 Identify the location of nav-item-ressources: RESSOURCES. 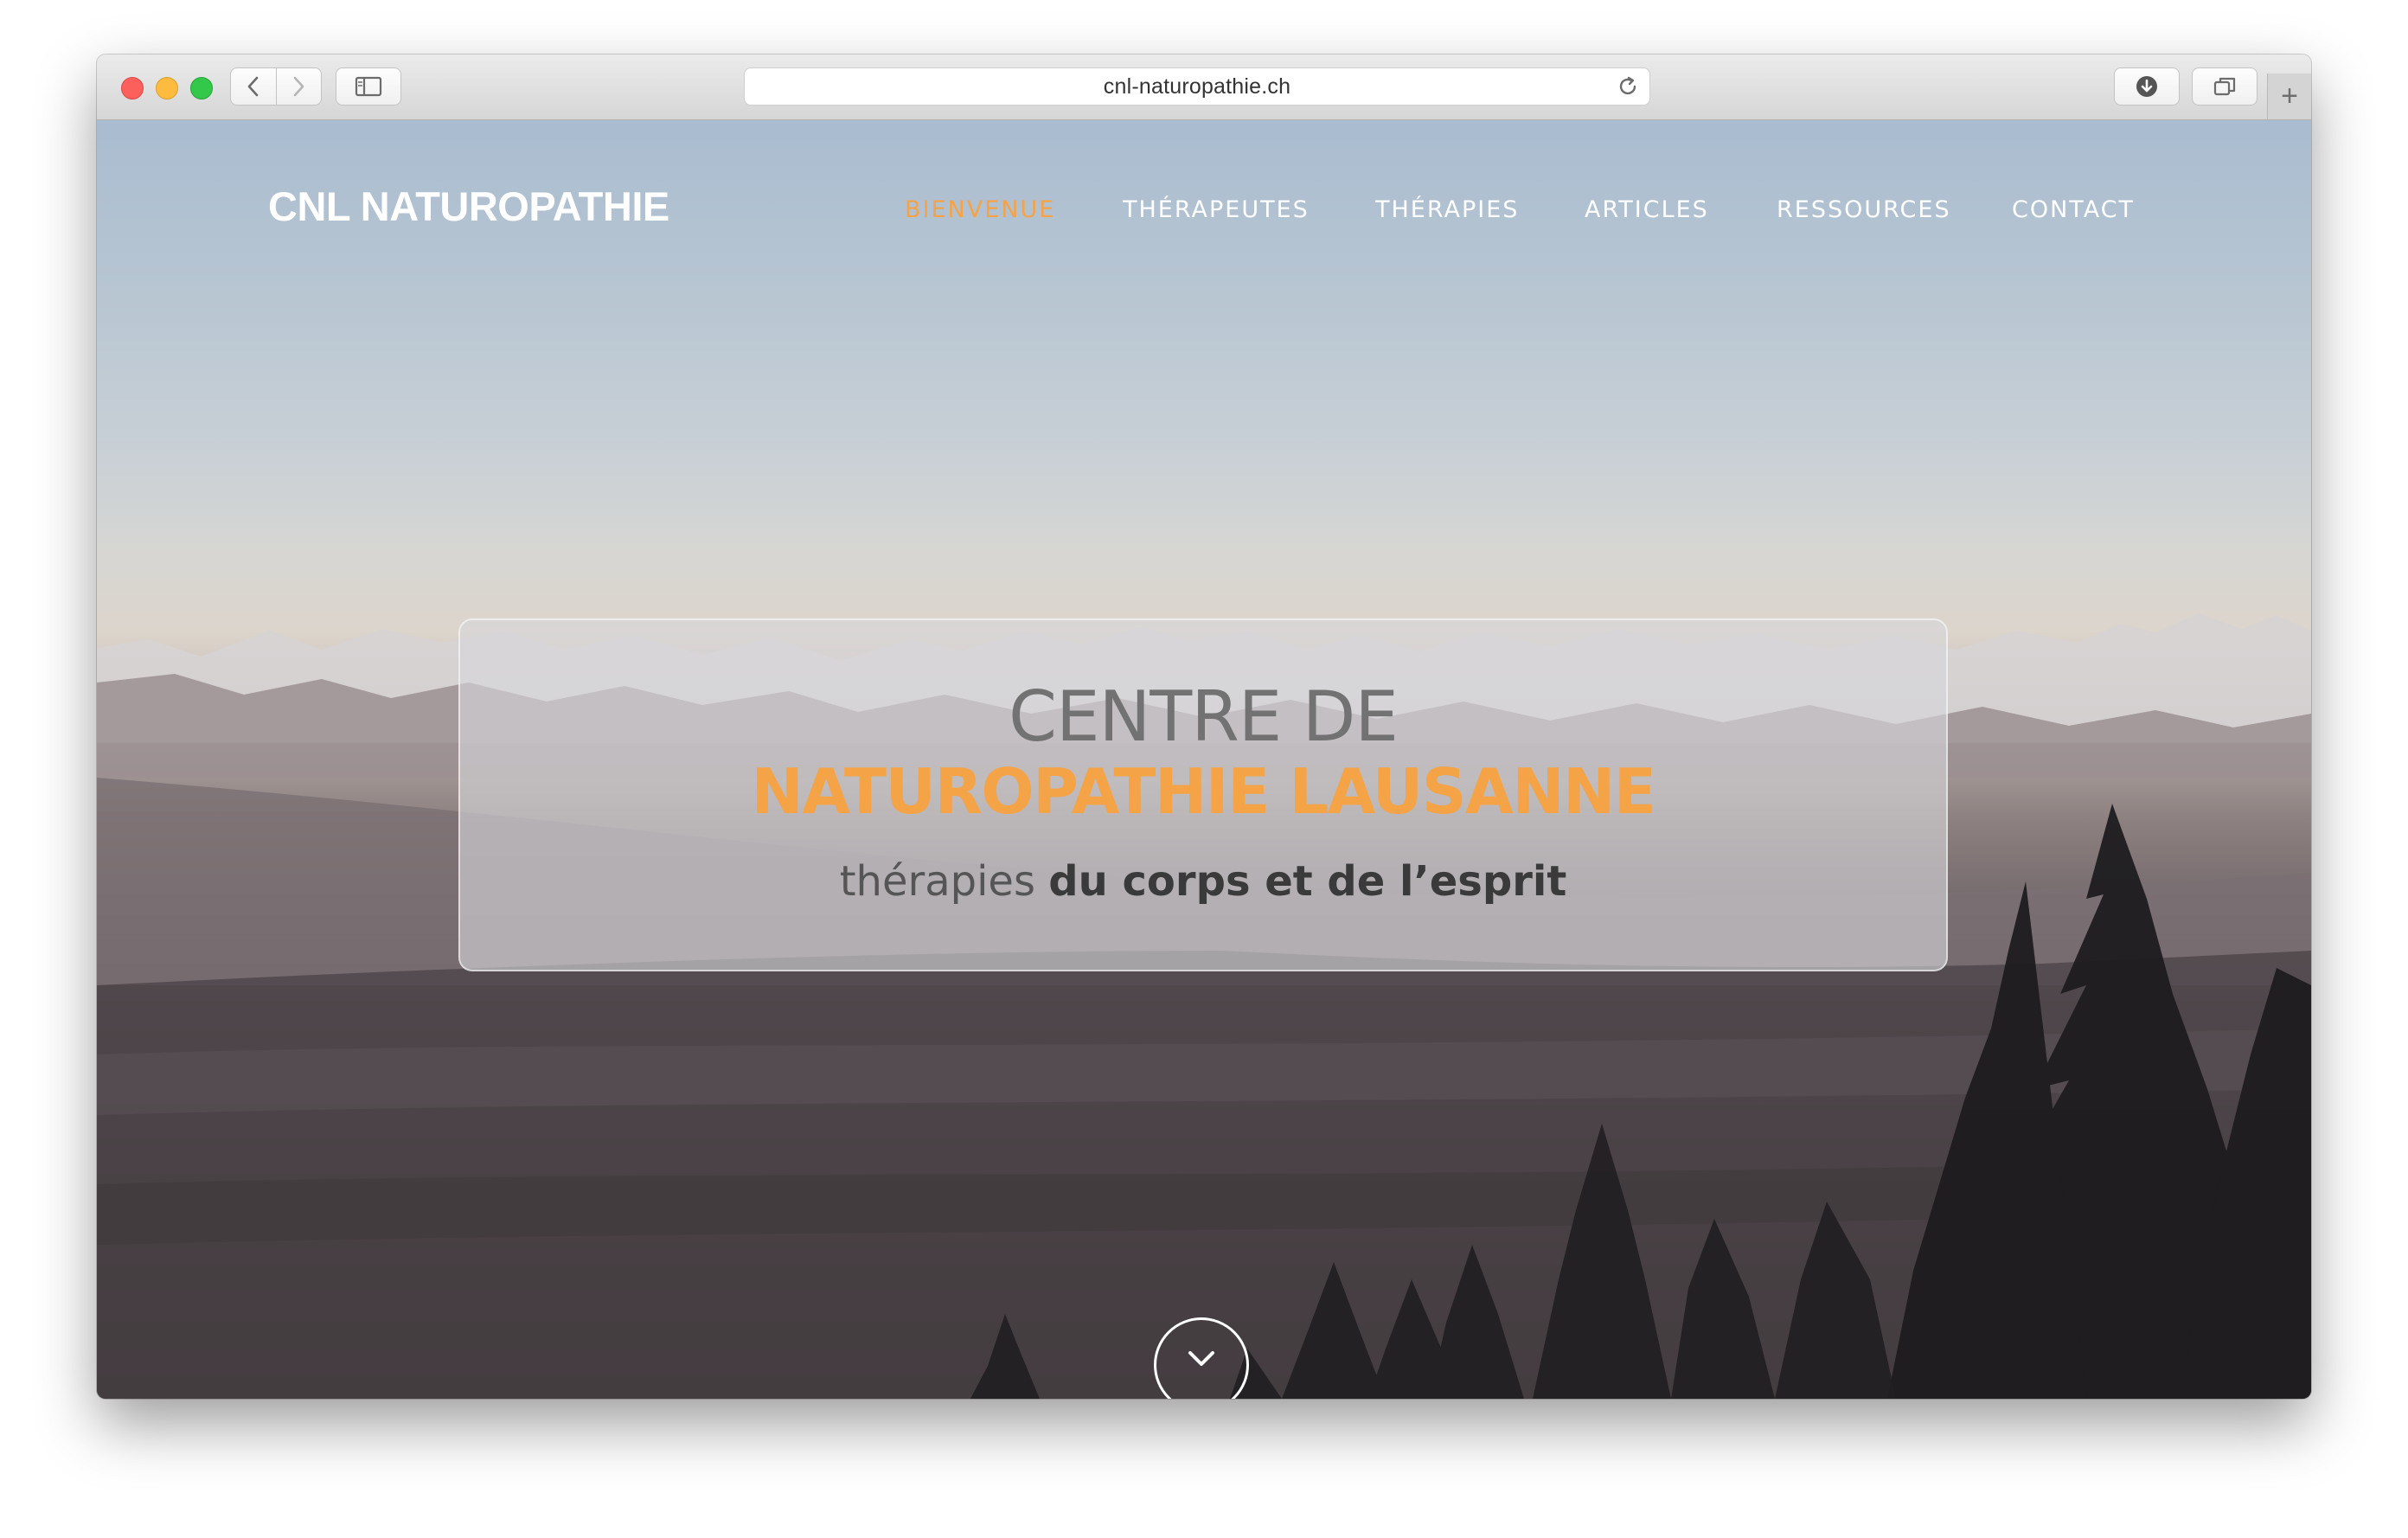
(1864, 210).